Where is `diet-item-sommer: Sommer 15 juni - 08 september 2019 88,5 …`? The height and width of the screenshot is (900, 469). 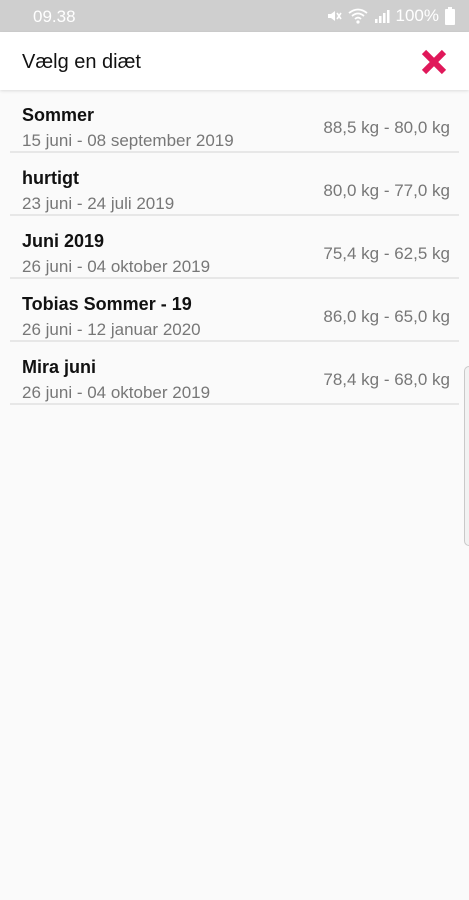
diet-item-sommer: Sommer 15 juni - 08 september 2019 88,5 … is located at coordinates (234, 121).